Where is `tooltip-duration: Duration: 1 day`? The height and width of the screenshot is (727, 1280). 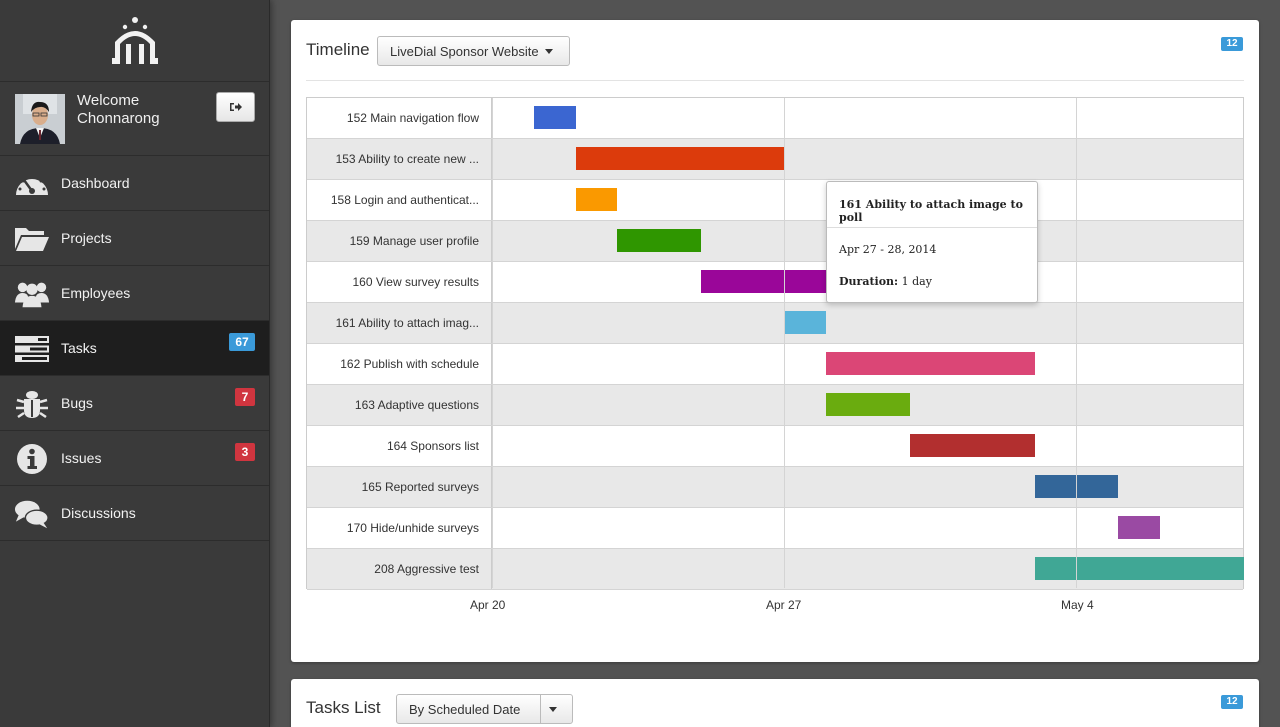 tooltip-duration: Duration: 1 day is located at coordinates (885, 281).